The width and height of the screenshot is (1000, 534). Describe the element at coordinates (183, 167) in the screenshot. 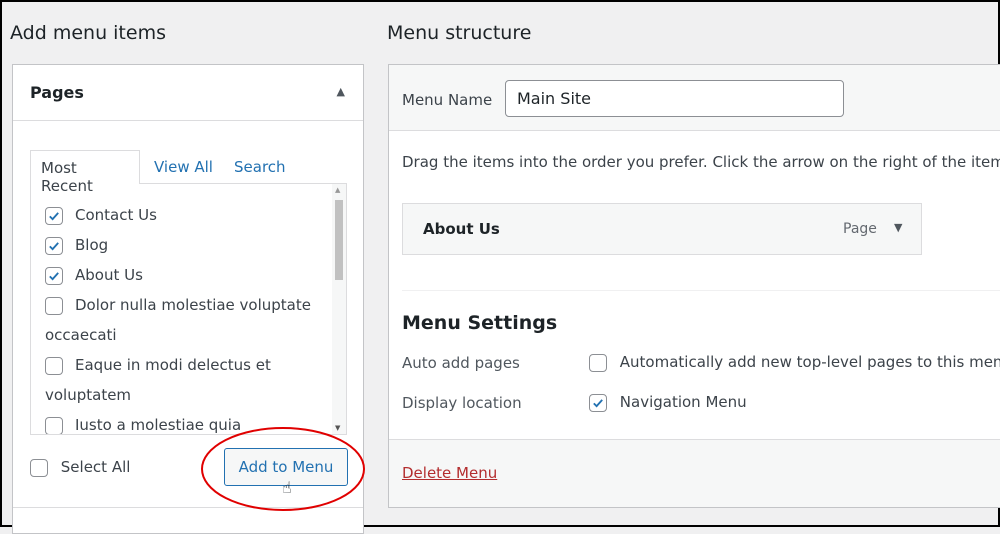

I see `tab-view-all: View All` at that location.